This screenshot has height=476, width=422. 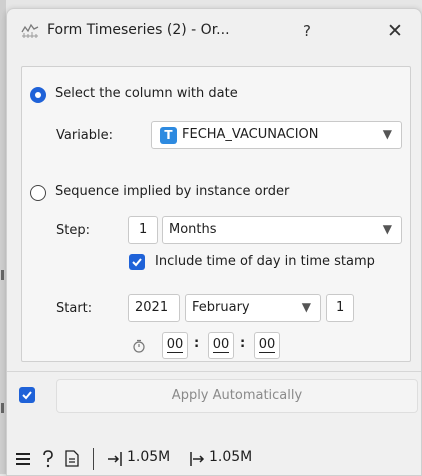 What do you see at coordinates (193, 229) in the screenshot?
I see `step-unit-value: Months` at bounding box center [193, 229].